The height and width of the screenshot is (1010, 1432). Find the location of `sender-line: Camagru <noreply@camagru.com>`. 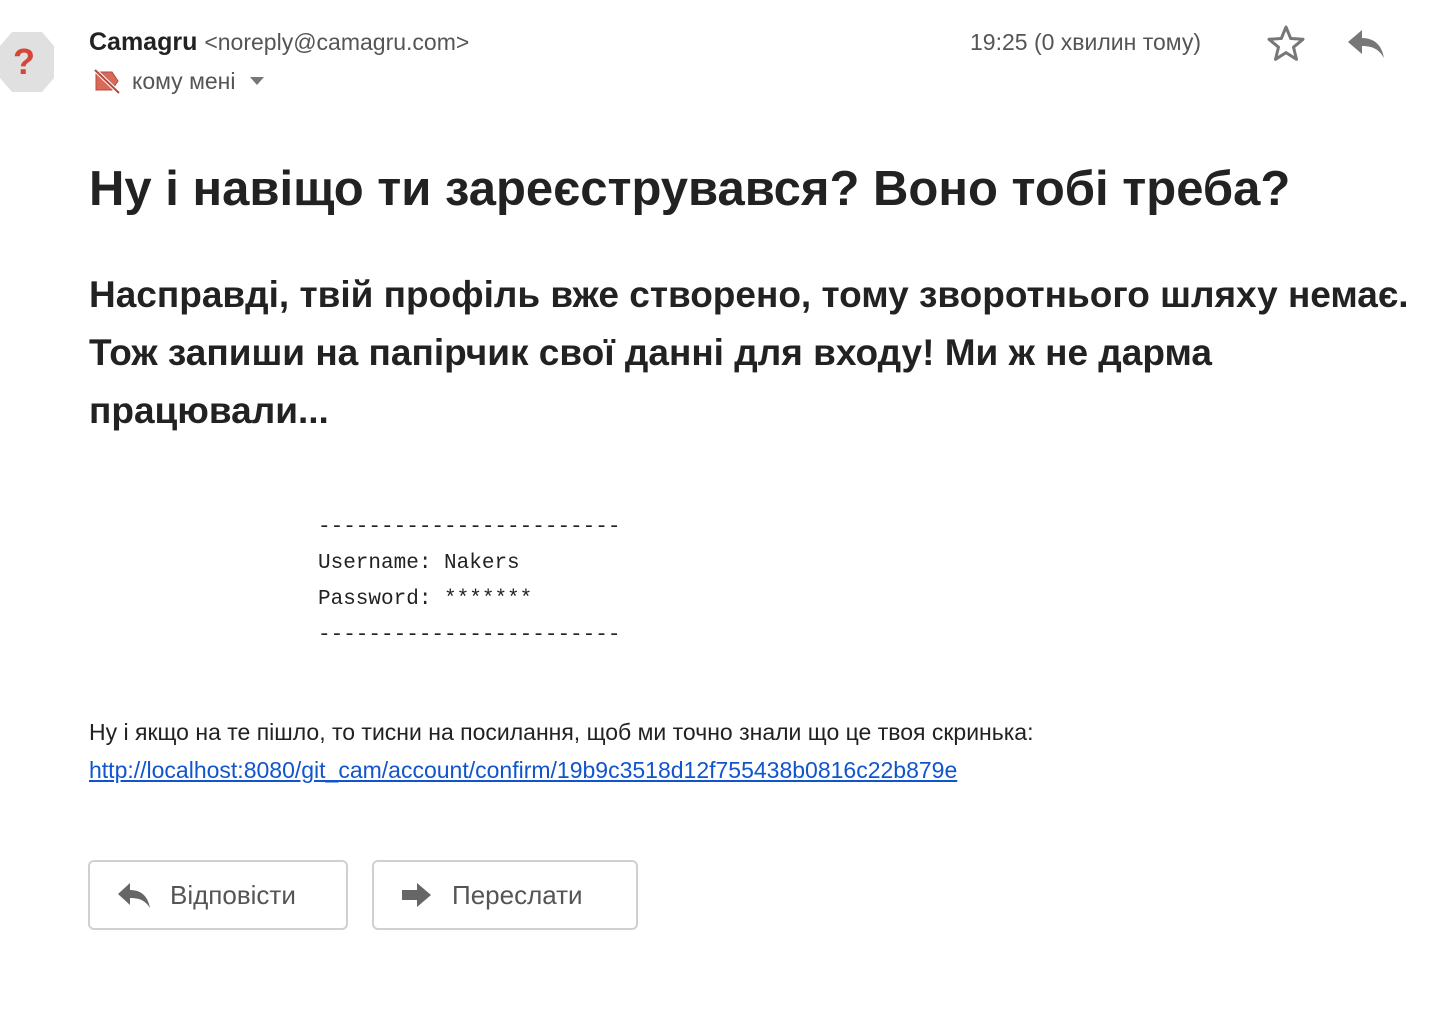

sender-line: Camagru <noreply@camagru.com> is located at coordinates (279, 42).